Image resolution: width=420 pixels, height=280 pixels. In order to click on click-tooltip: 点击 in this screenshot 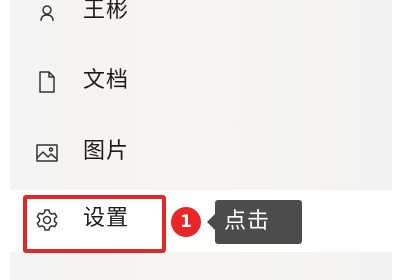, I will do `click(254, 222)`.